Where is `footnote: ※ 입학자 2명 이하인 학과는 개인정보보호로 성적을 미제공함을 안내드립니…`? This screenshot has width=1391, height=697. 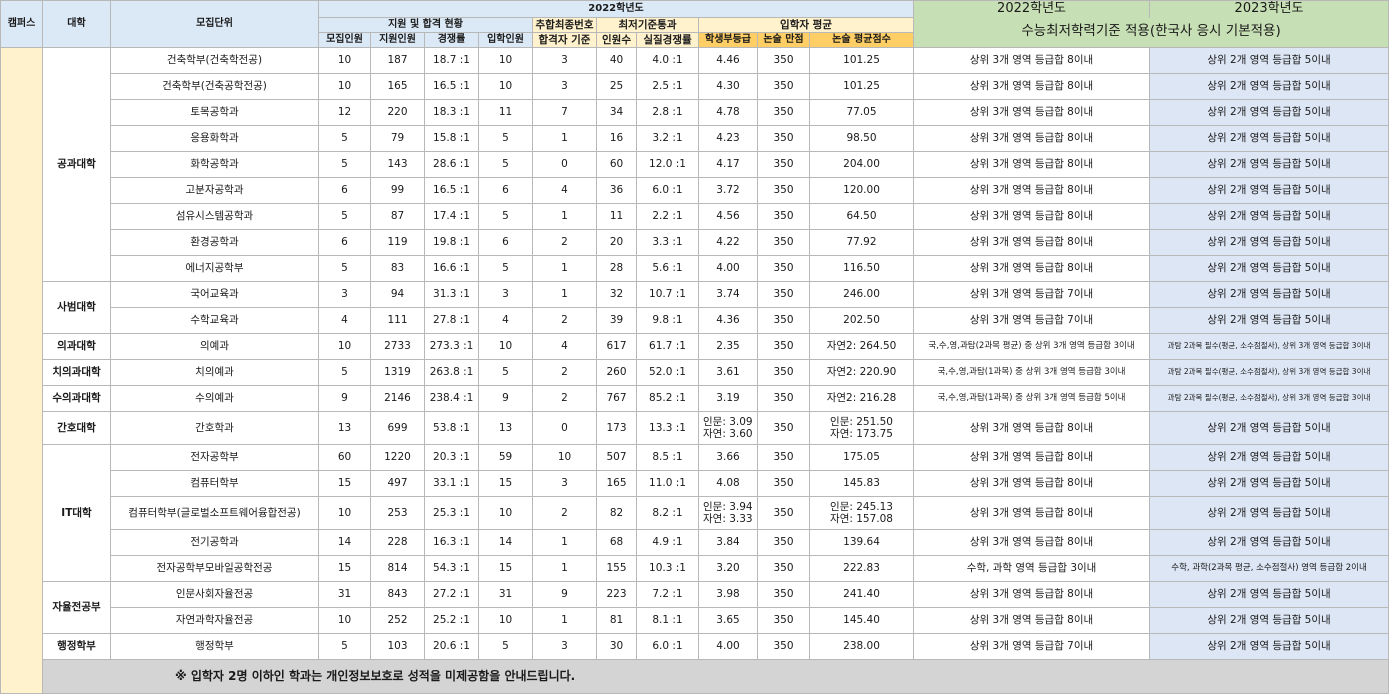
footnote: ※ 입학자 2명 이하인 학과는 개인정보보호로 성적을 미제공함을 안내드립니… is located at coordinates (715, 676).